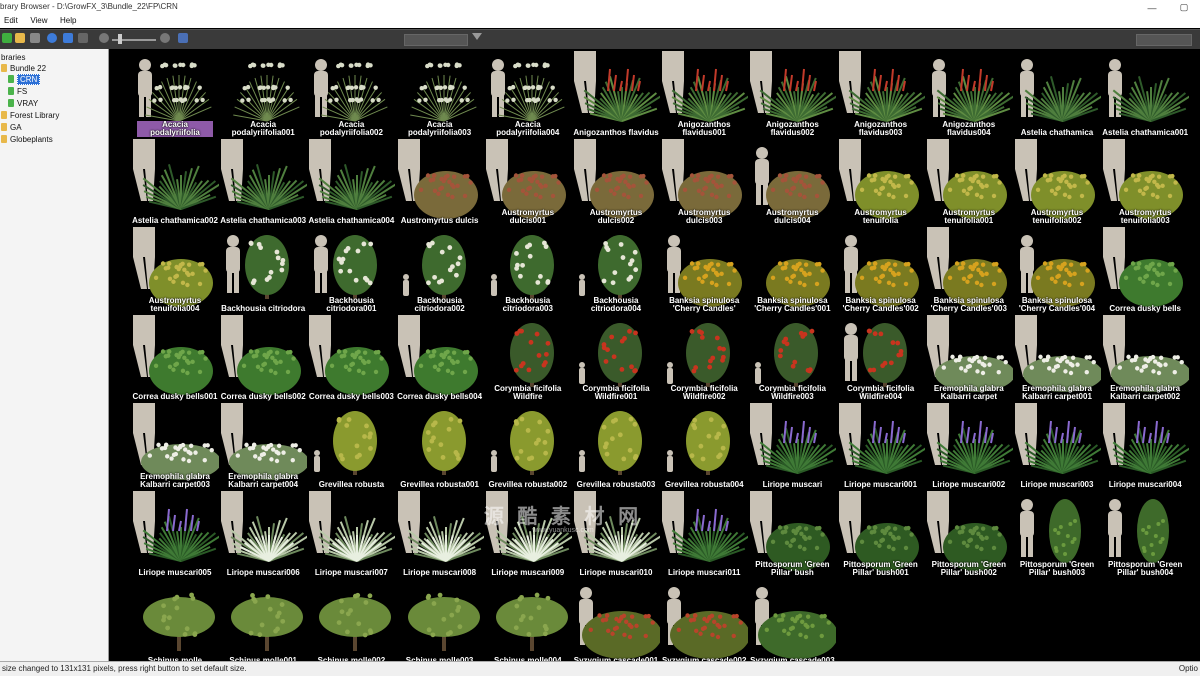  What do you see at coordinates (969, 359) in the screenshot?
I see `plant-thumbnail: Eremophila glabra Kalbarri carpet` at bounding box center [969, 359].